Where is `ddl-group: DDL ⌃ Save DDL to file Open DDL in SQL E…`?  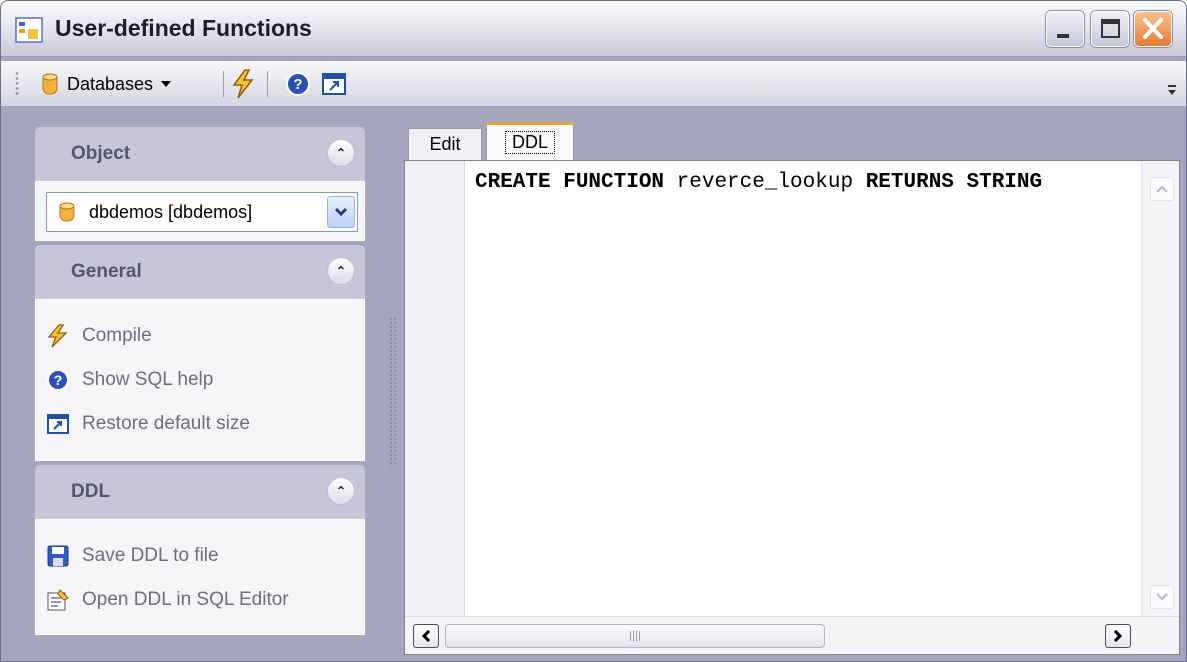 ddl-group: DDL ⌃ Save DDL to file Open DDL in SQL E… is located at coordinates (200, 550).